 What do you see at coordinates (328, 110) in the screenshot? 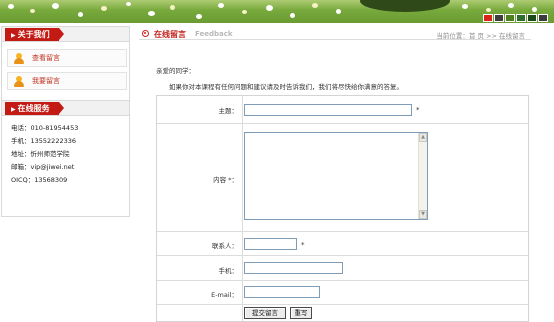
I see `subject-input` at bounding box center [328, 110].